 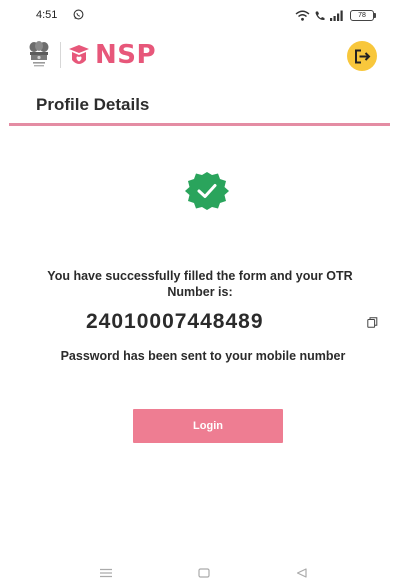 What do you see at coordinates (126, 55) in the screenshot?
I see `brand-name: NSP` at bounding box center [126, 55].